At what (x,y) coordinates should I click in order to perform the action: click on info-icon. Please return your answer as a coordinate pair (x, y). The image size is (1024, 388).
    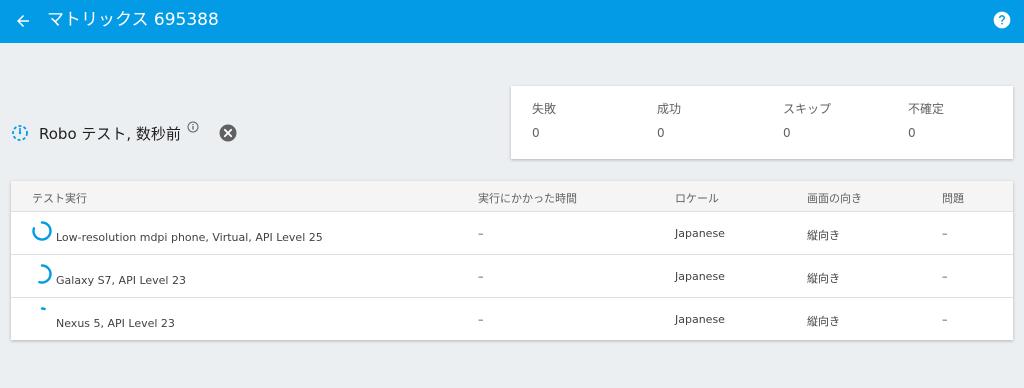
    Looking at the image, I should click on (193, 127).